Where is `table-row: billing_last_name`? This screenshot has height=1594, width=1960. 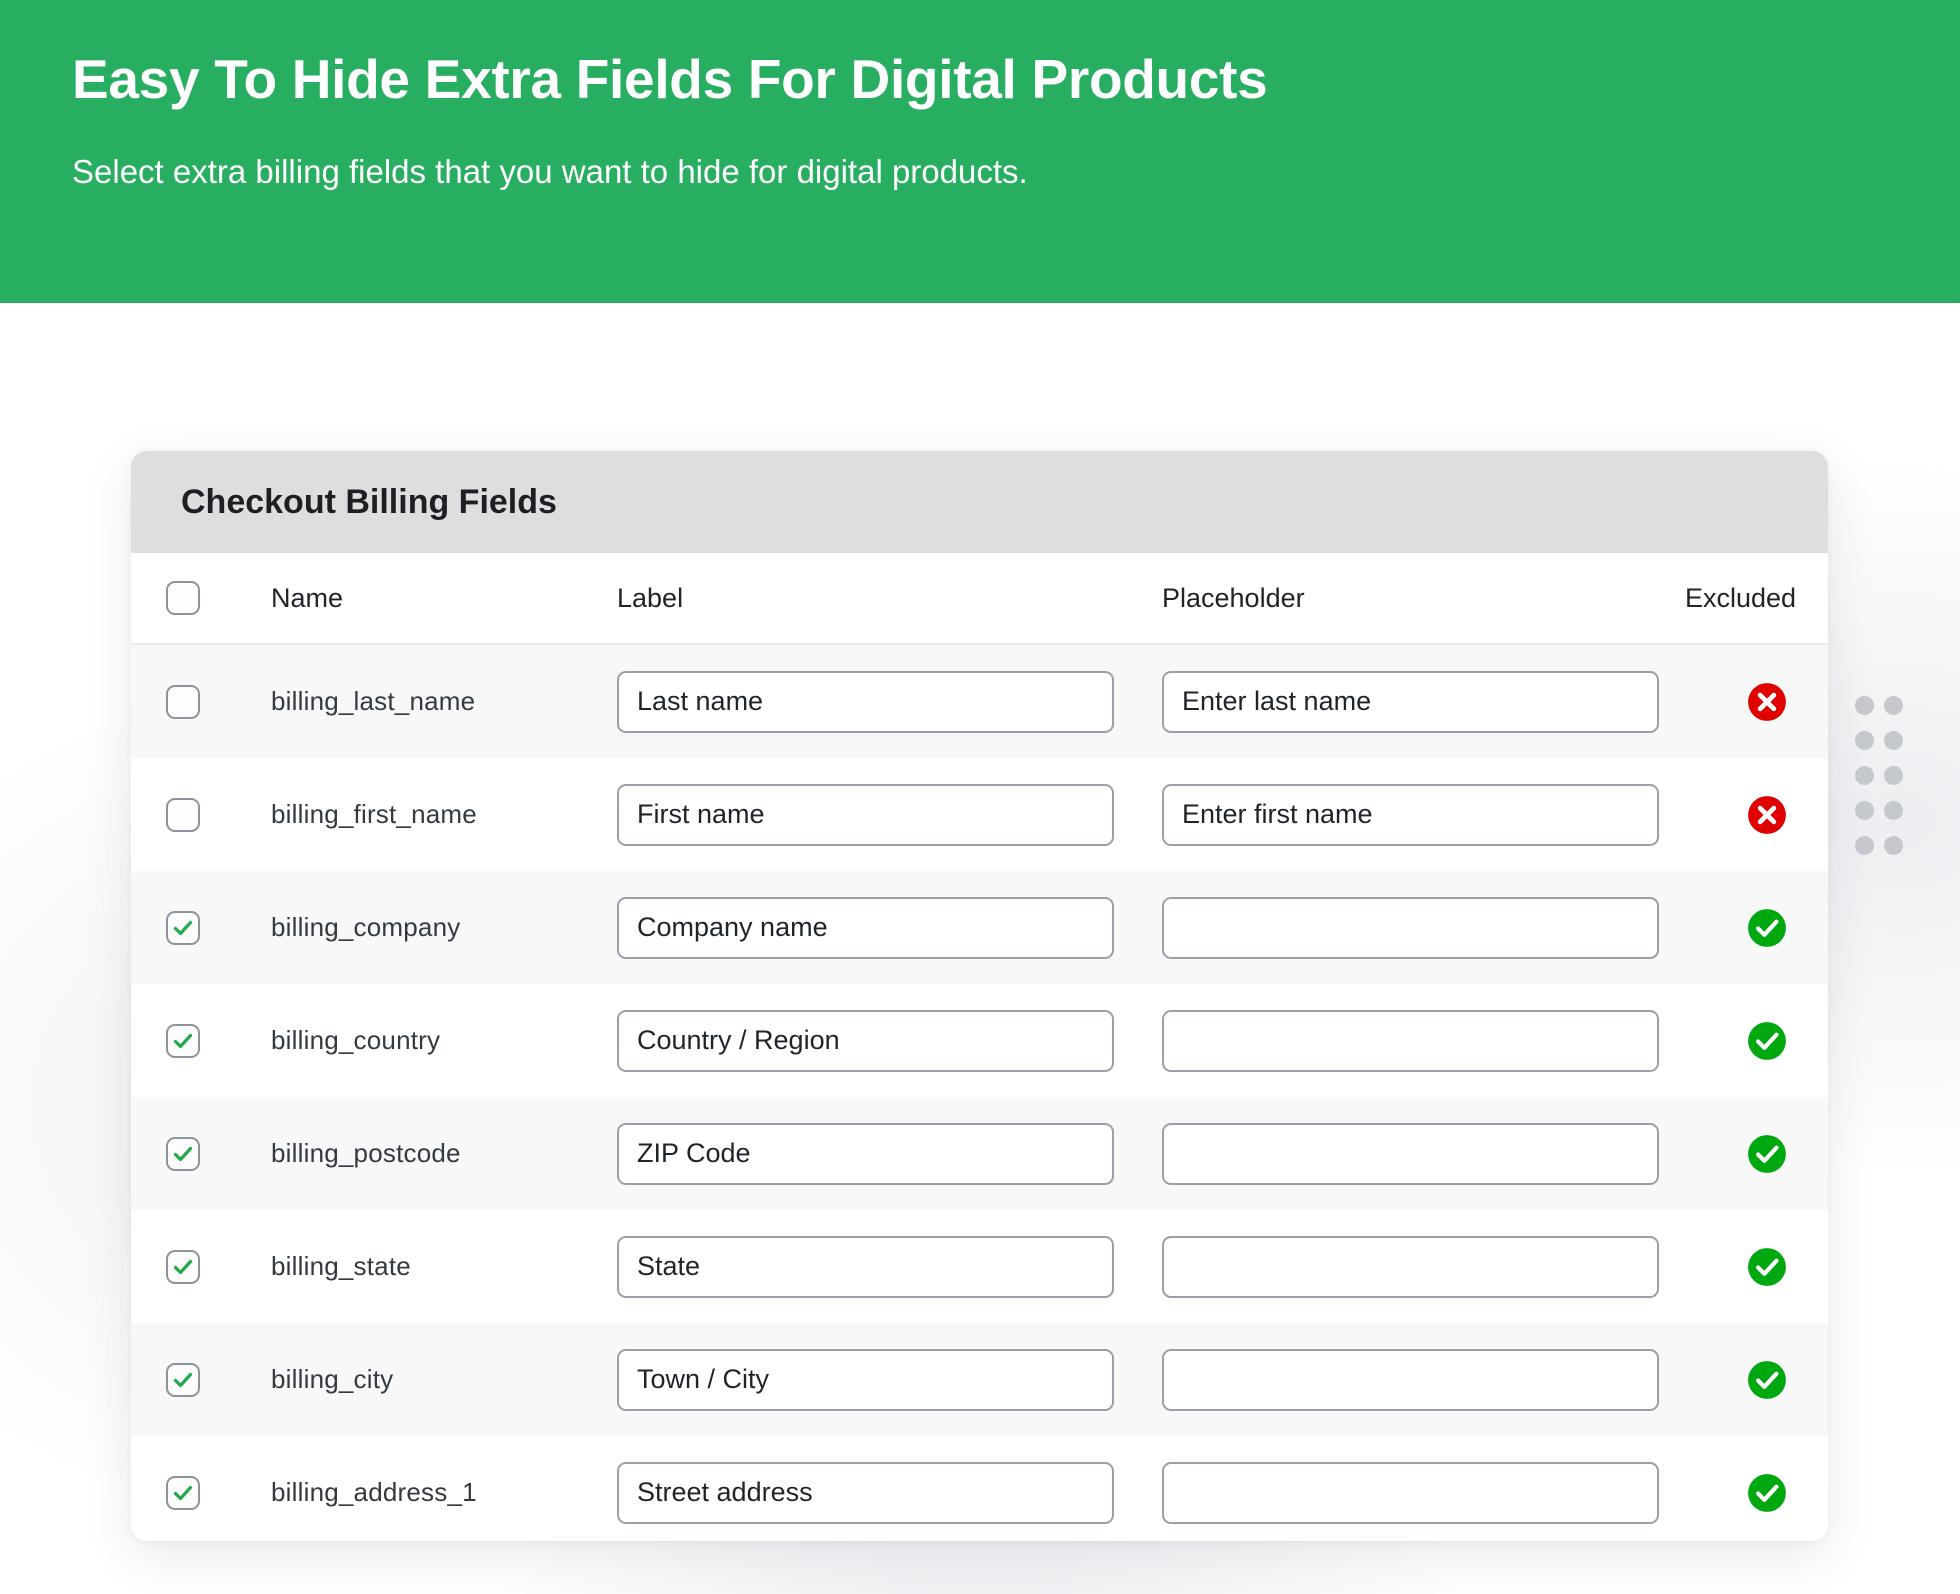 table-row: billing_last_name is located at coordinates (979, 701).